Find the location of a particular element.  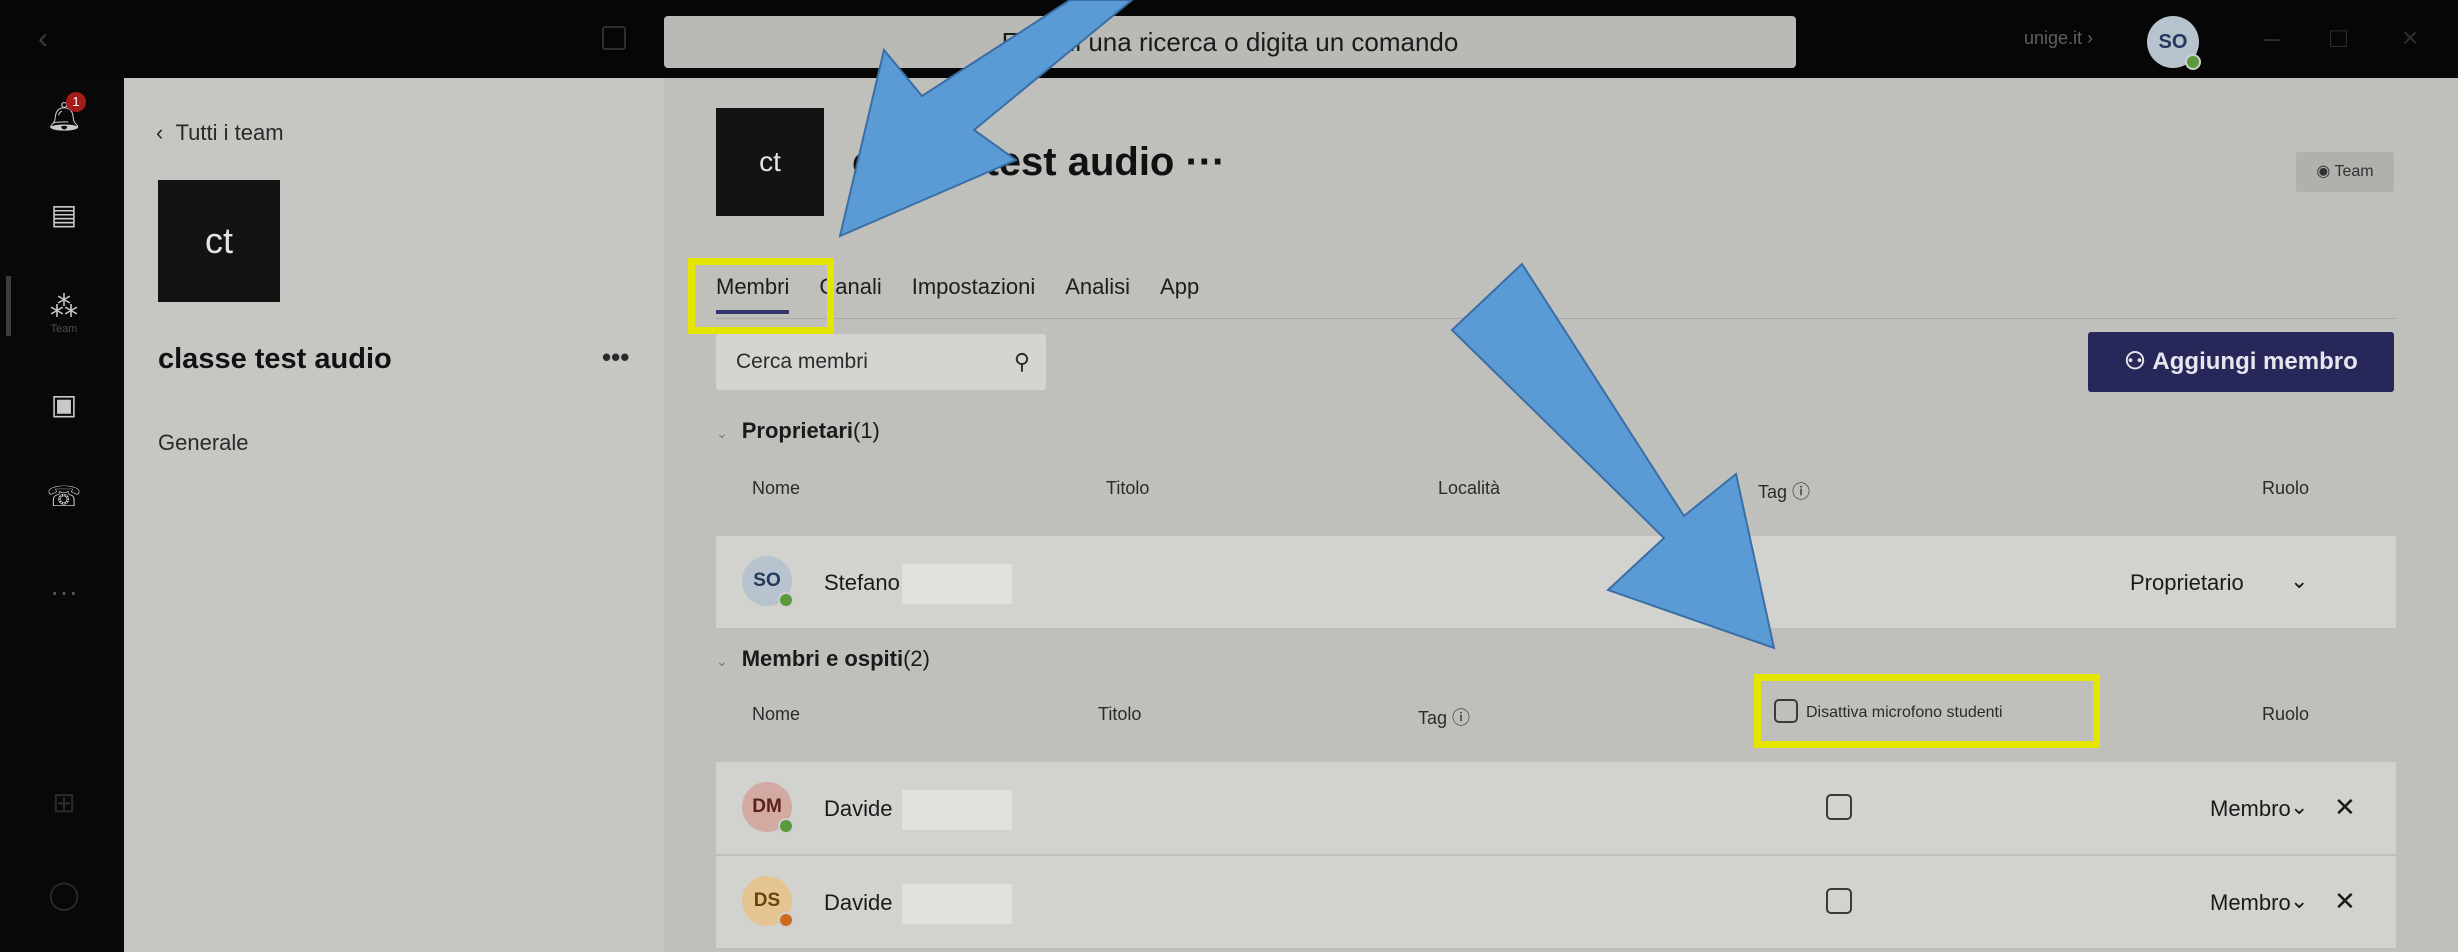

owners-count: (1) is located at coordinates (866, 430).